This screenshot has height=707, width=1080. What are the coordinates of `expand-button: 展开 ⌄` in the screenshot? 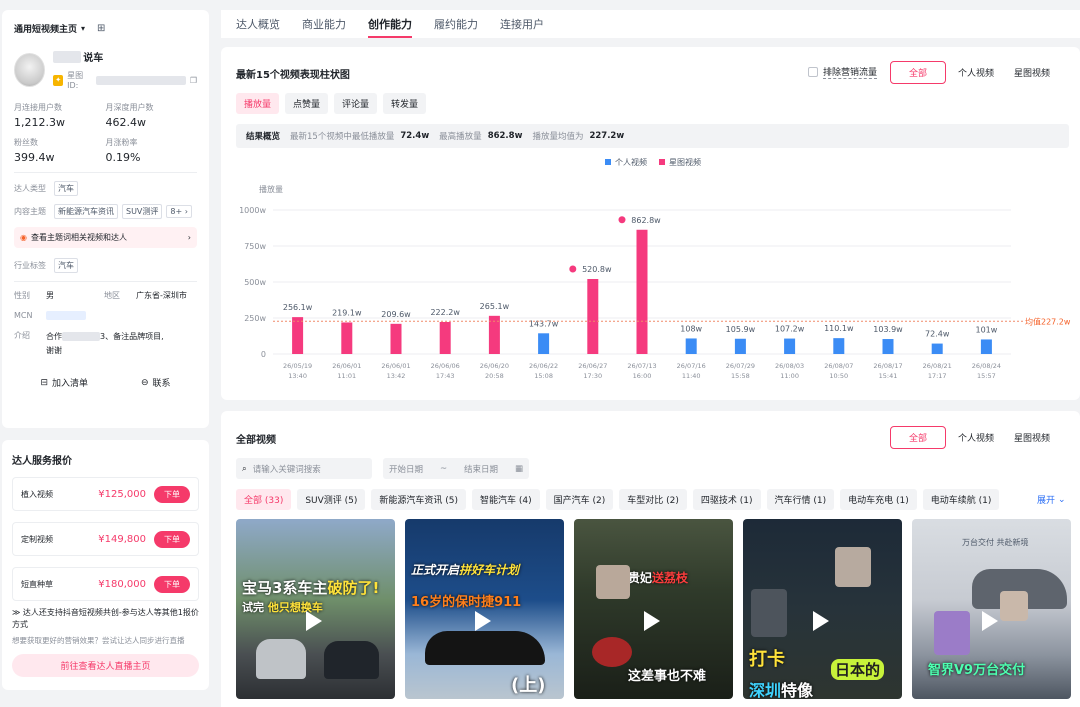 It's located at (1051, 500).